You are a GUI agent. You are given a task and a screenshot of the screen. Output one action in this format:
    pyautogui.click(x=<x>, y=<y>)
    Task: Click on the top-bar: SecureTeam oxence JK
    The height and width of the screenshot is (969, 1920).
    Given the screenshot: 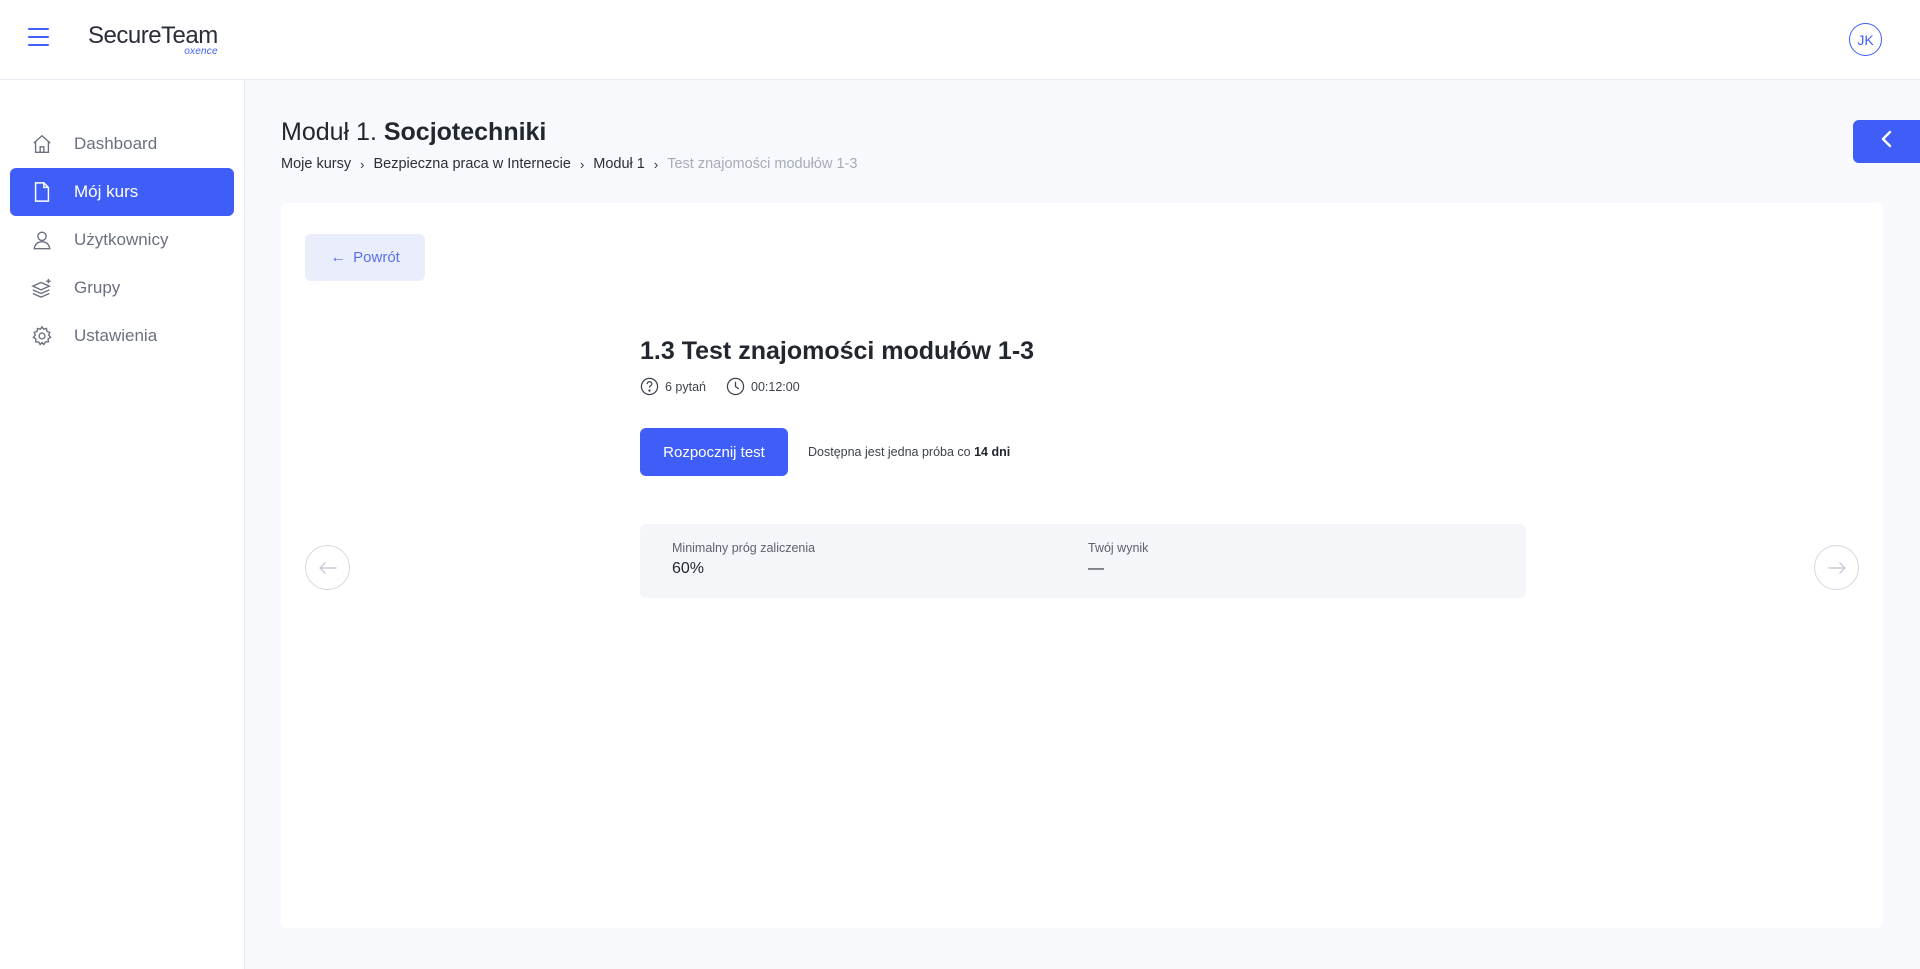 What is the action you would take?
    pyautogui.click(x=960, y=40)
    